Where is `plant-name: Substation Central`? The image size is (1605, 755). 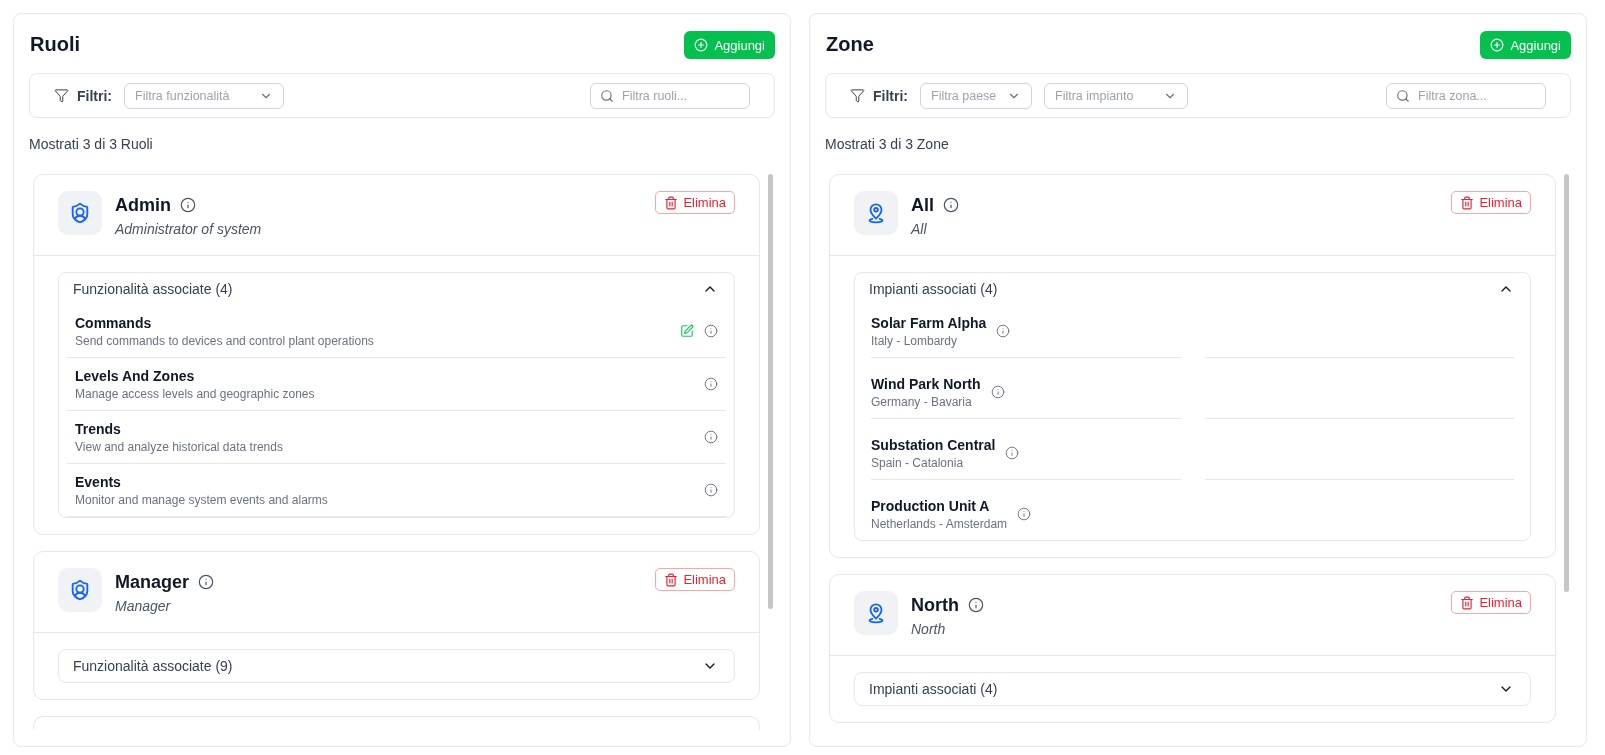 plant-name: Substation Central is located at coordinates (933, 445).